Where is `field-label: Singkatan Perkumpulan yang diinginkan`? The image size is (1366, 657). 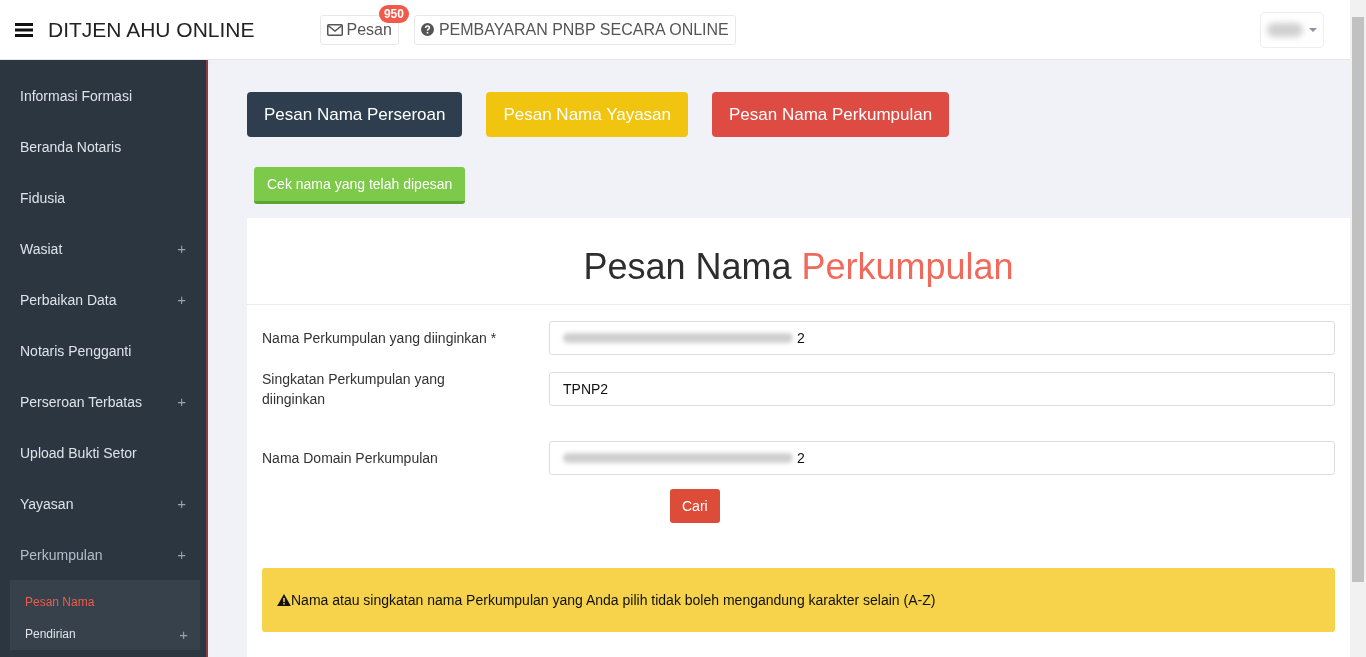 field-label: Singkatan Perkumpulan yang diinginkan is located at coordinates (354, 389).